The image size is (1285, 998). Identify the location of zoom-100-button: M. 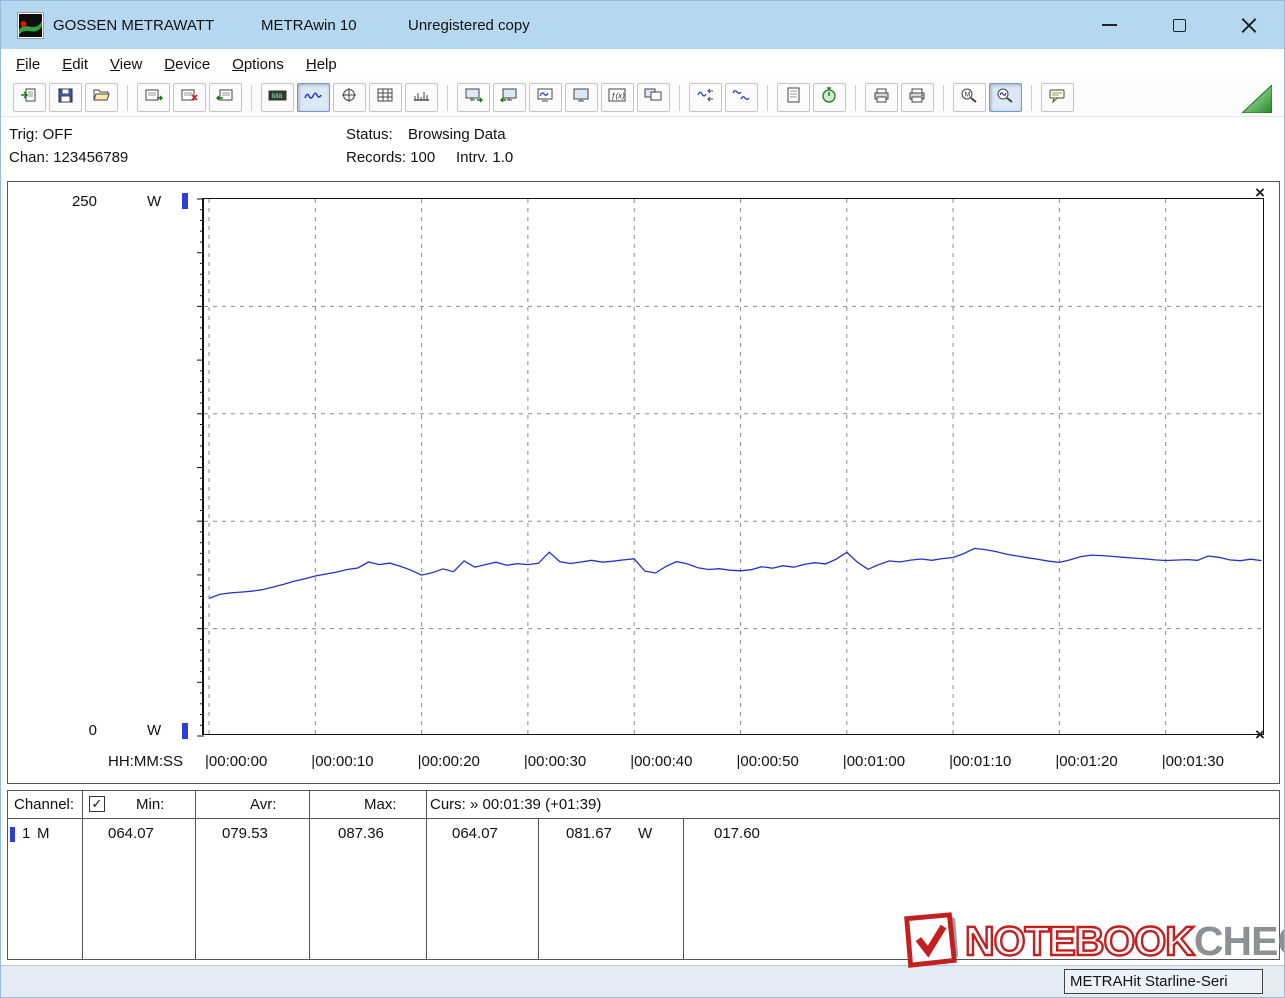
(969, 97).